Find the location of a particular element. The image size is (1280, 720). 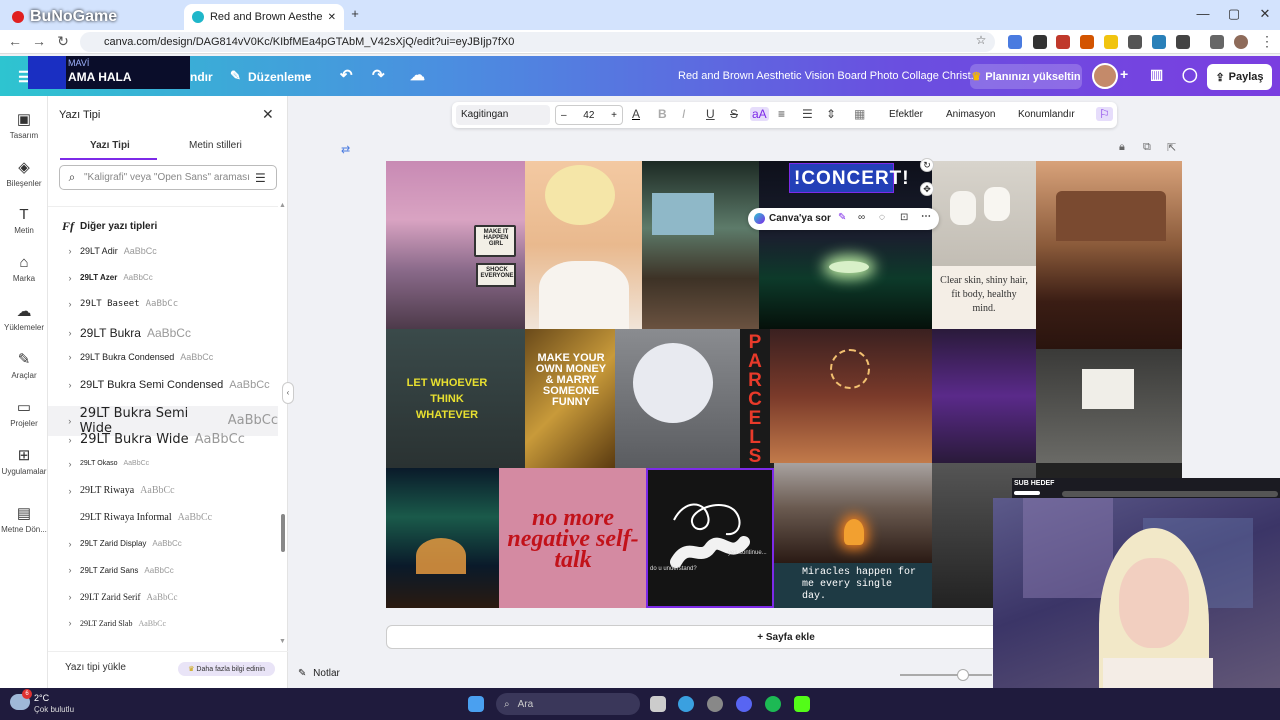

header-menu-truncated: ndır is located at coordinates (201, 77).